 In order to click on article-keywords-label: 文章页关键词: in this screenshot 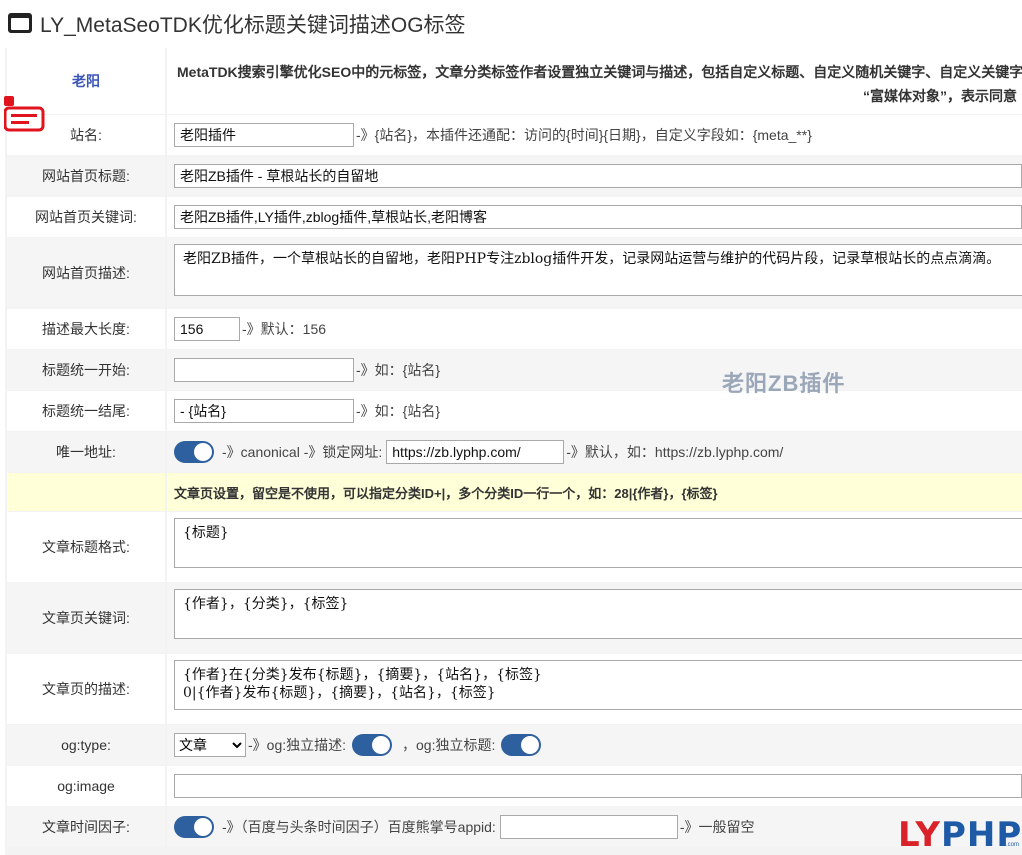, I will do `click(86, 618)`.